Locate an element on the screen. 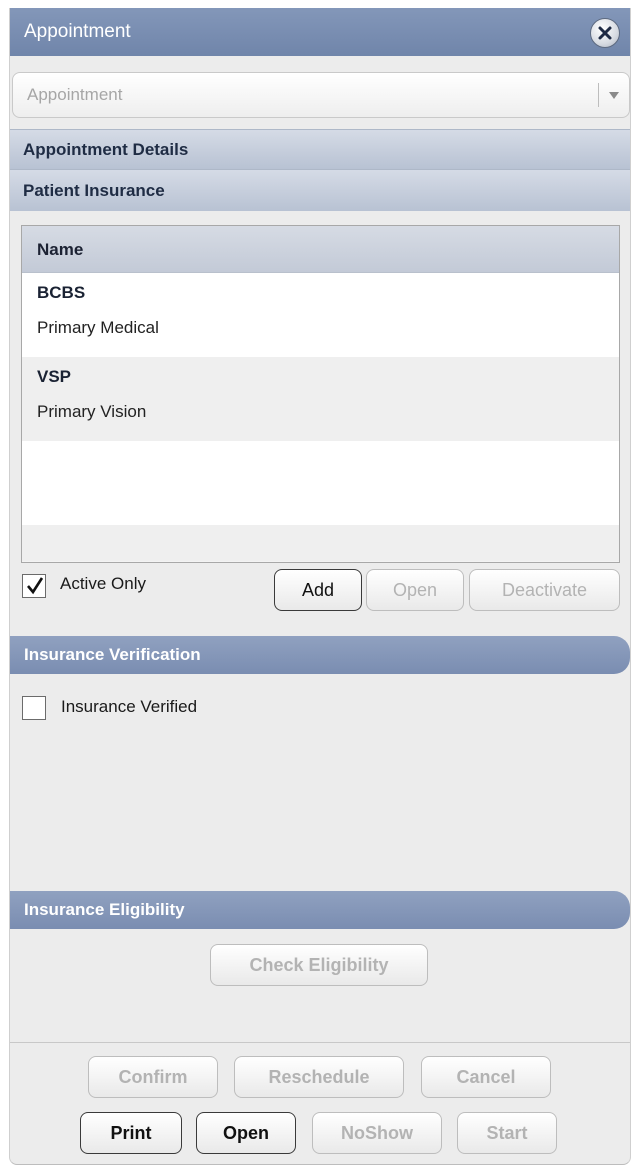  insurance-name: BCBS is located at coordinates (61, 292).